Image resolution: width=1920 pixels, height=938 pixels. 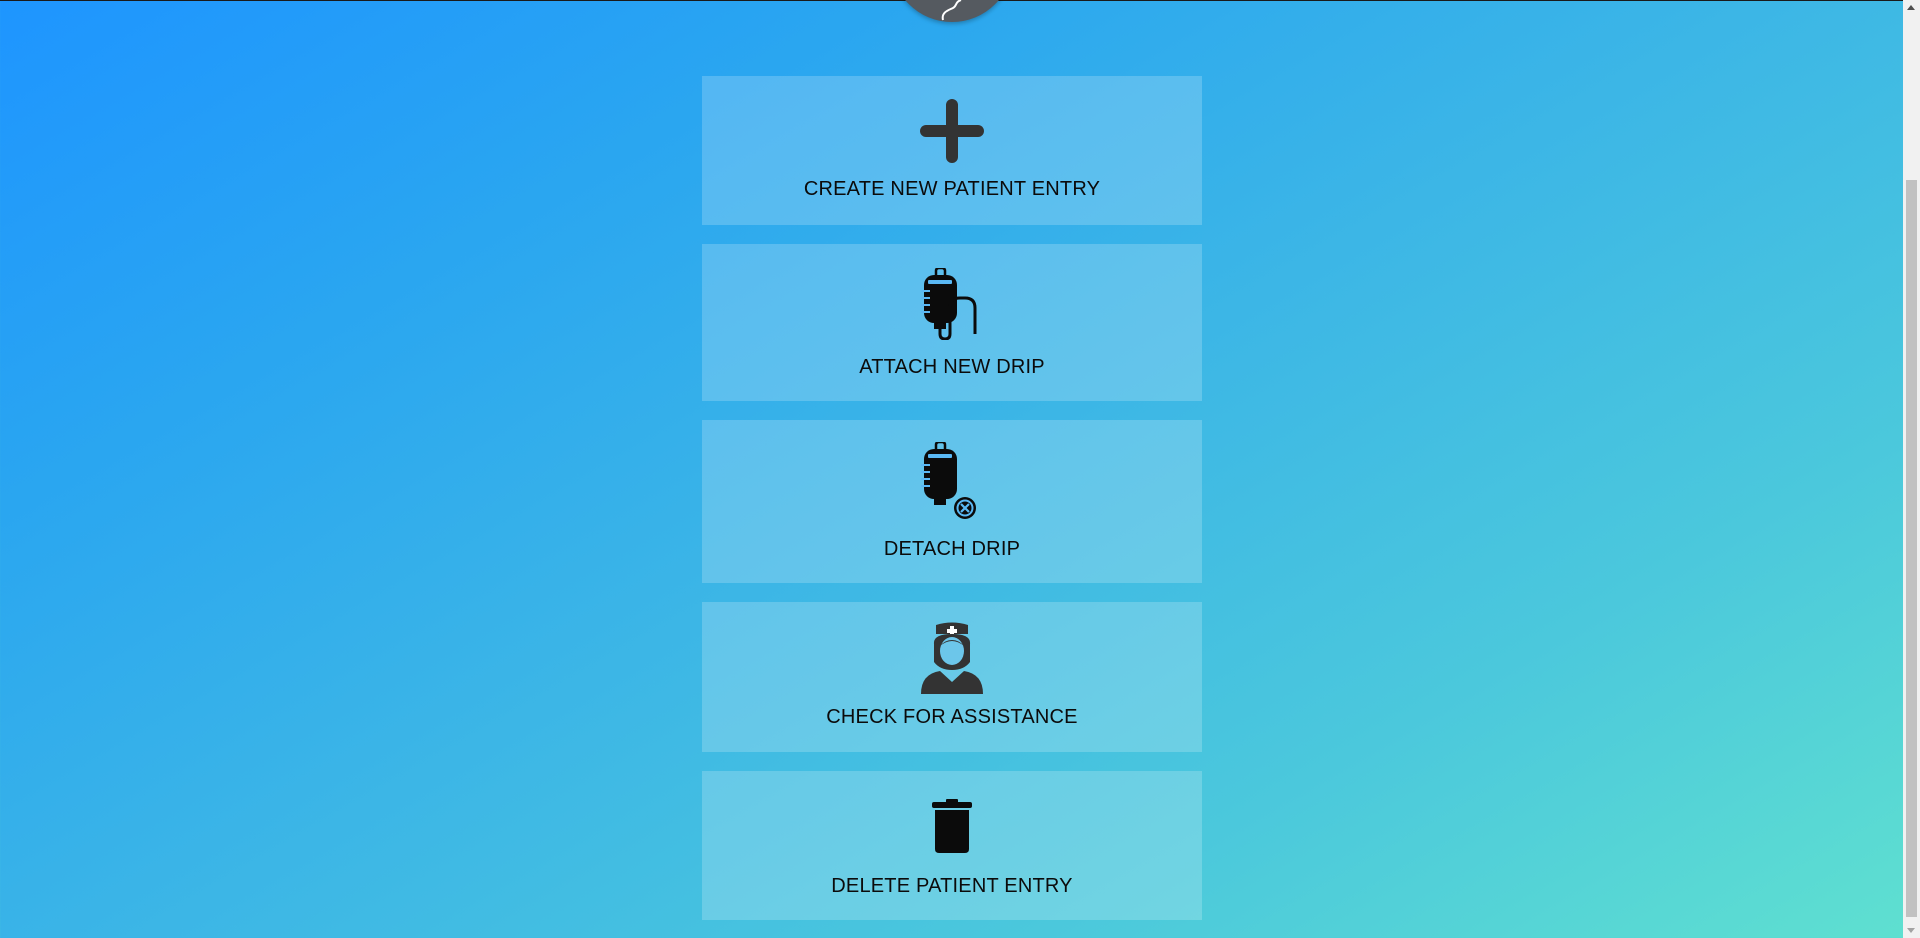 I want to click on vertical-scrollbar, so click(x=1911, y=469).